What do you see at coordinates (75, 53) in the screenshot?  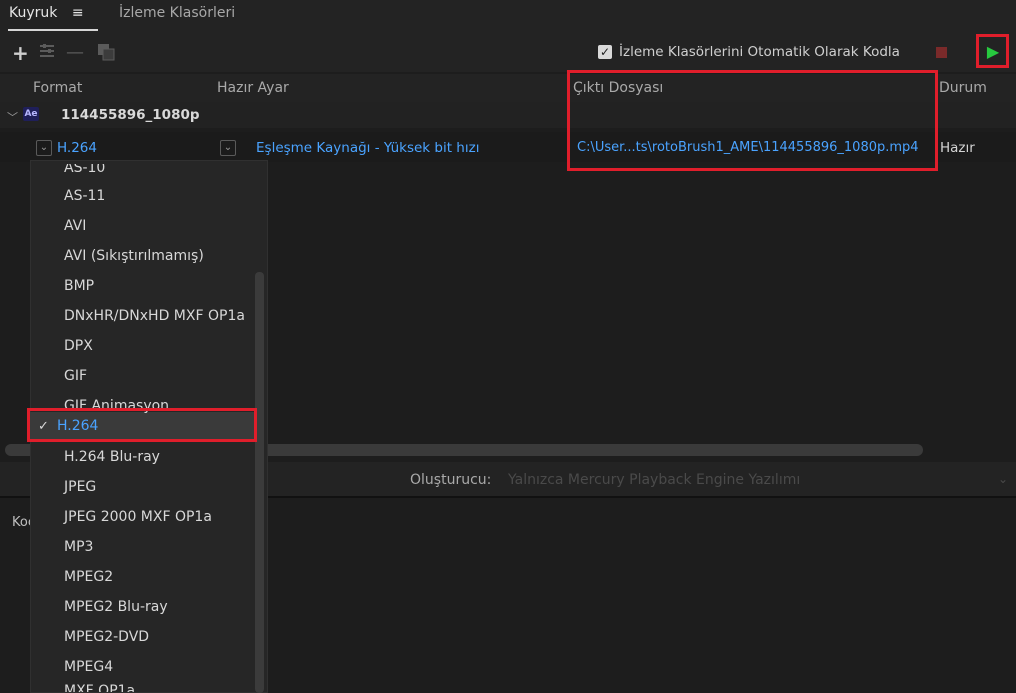 I see `remove-icon: —` at bounding box center [75, 53].